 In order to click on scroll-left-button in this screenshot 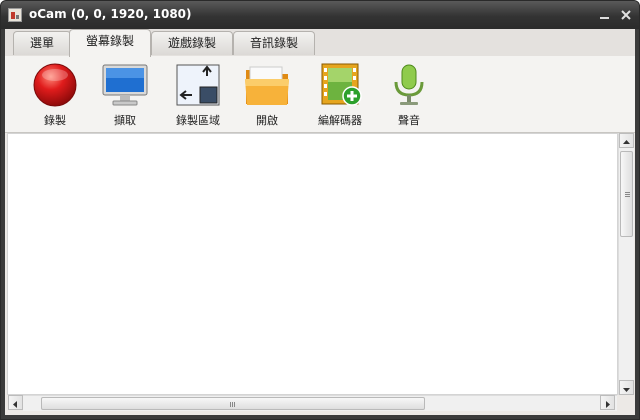, I will do `click(15, 402)`.